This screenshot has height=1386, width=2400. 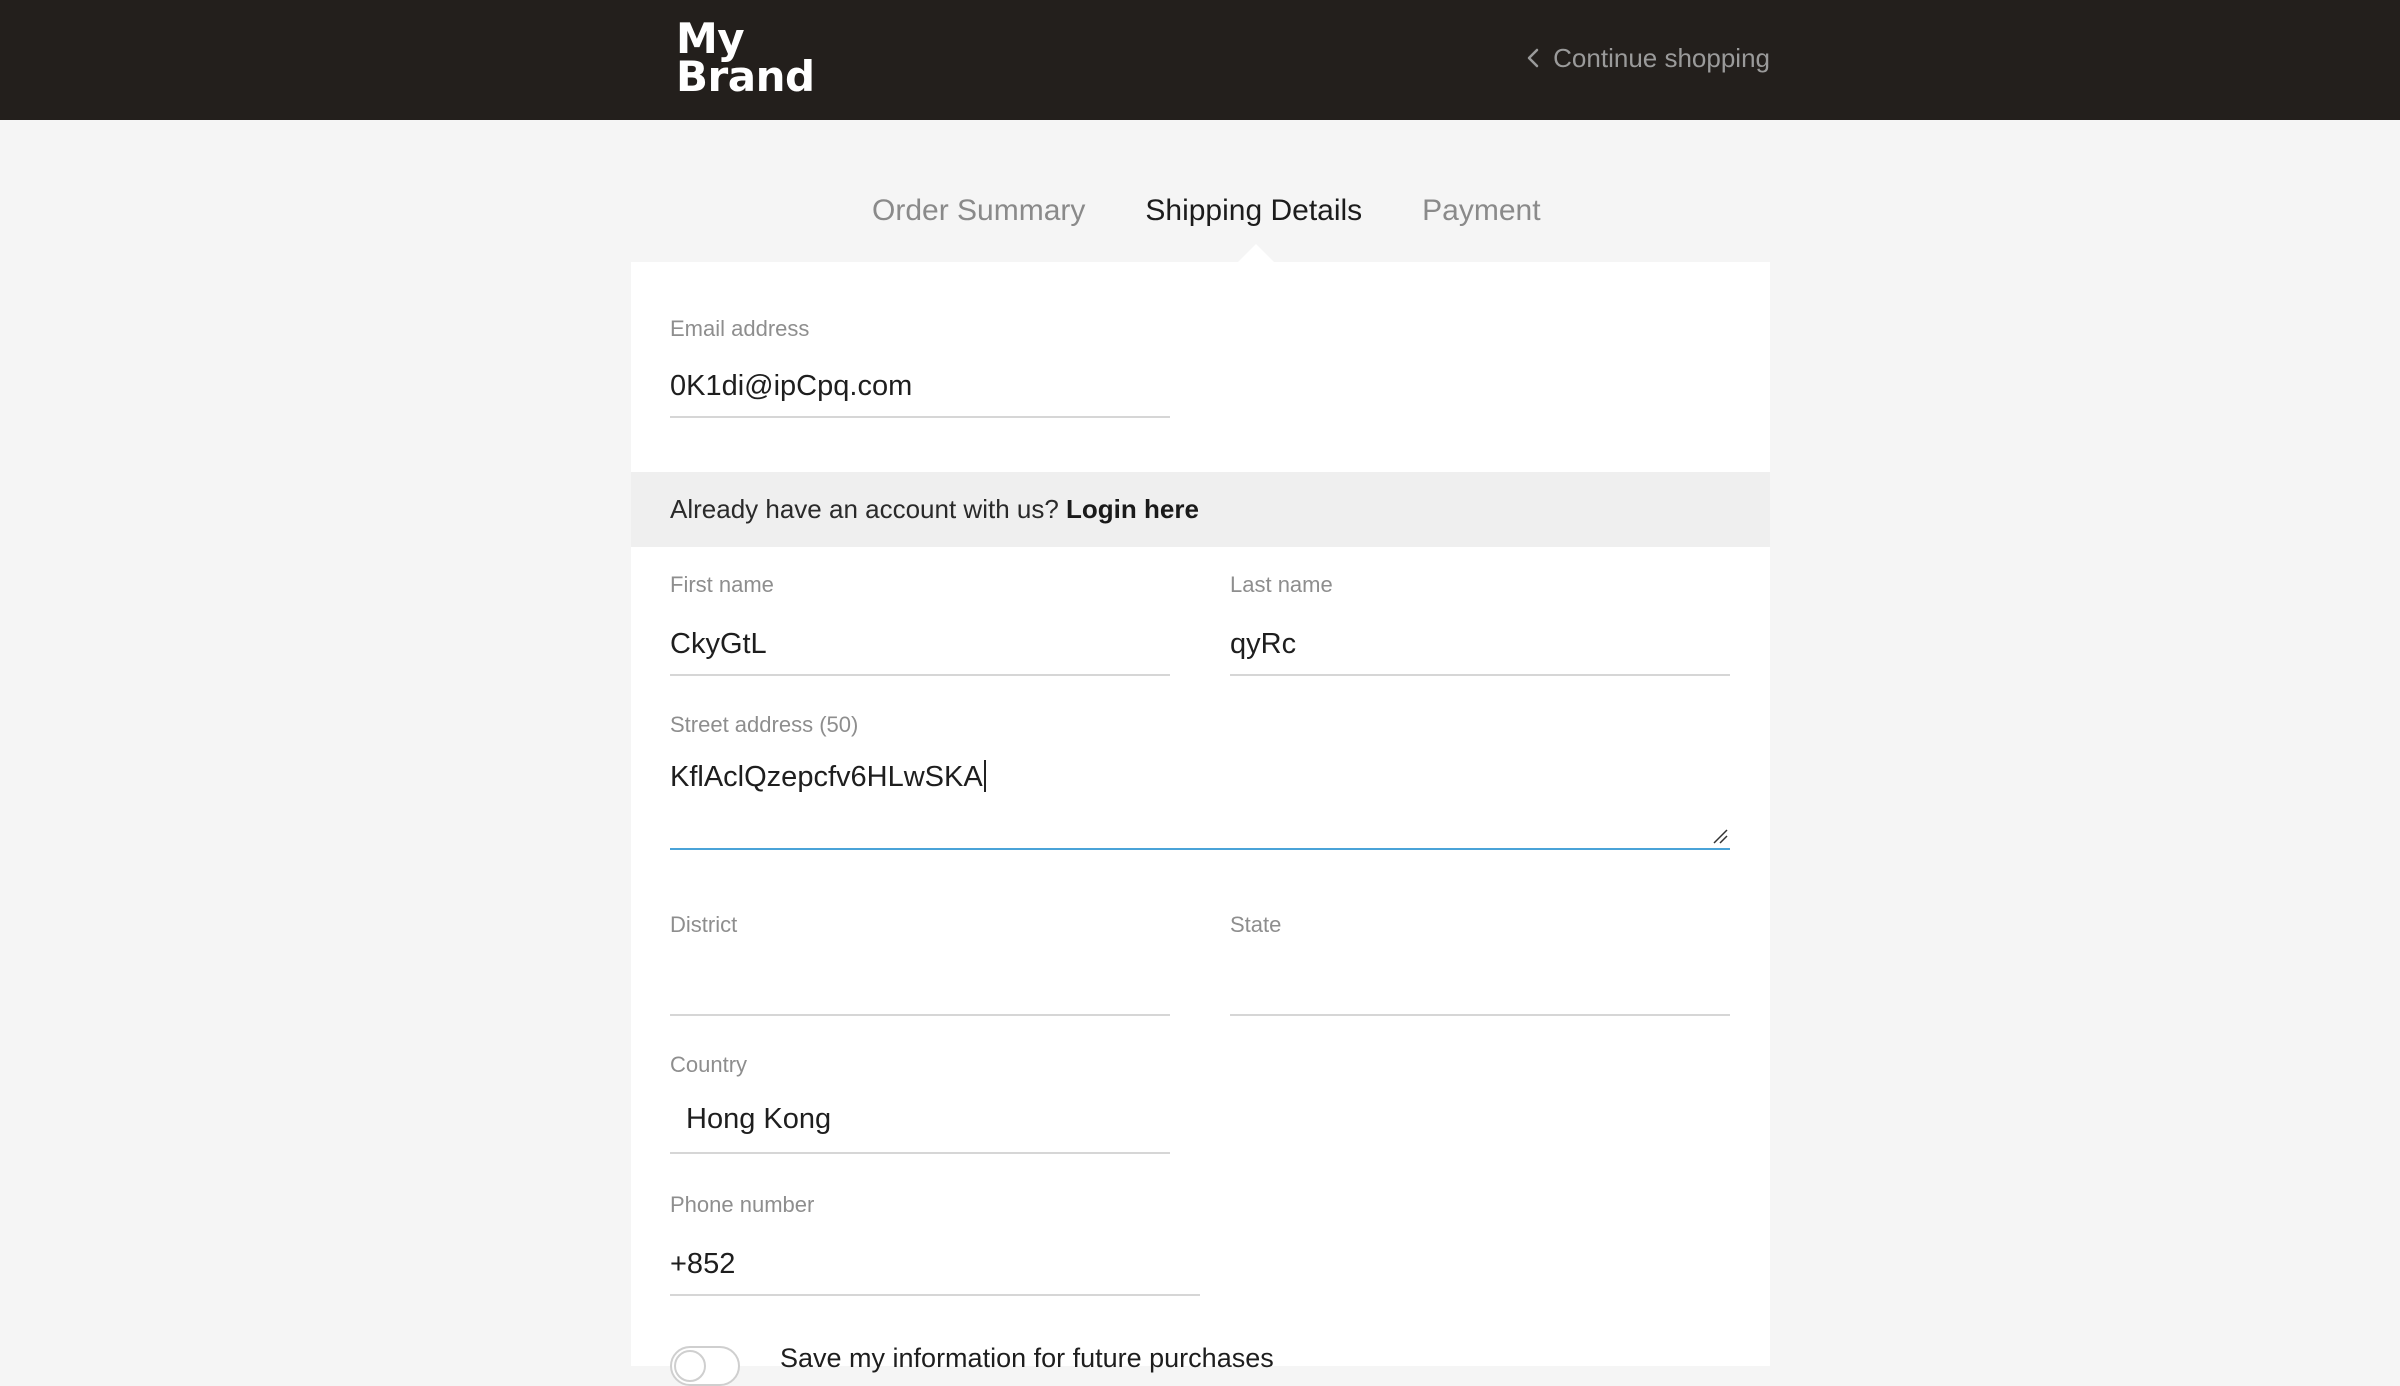 What do you see at coordinates (1200, 60) in the screenshot?
I see `top-bar: My Brand Continue shopping` at bounding box center [1200, 60].